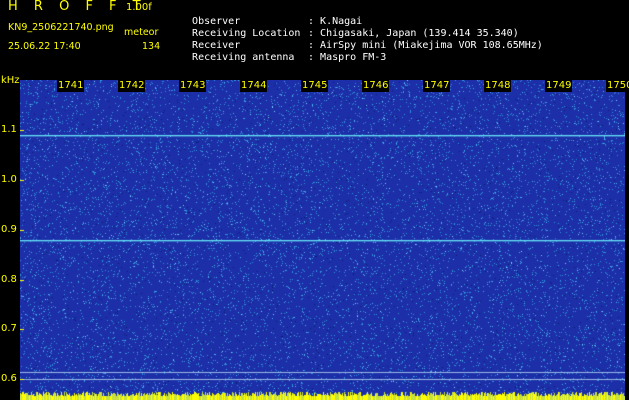 This screenshot has height=400, width=629. Describe the element at coordinates (132, 86) in the screenshot. I see `x-tick-label: 1742` at that location.